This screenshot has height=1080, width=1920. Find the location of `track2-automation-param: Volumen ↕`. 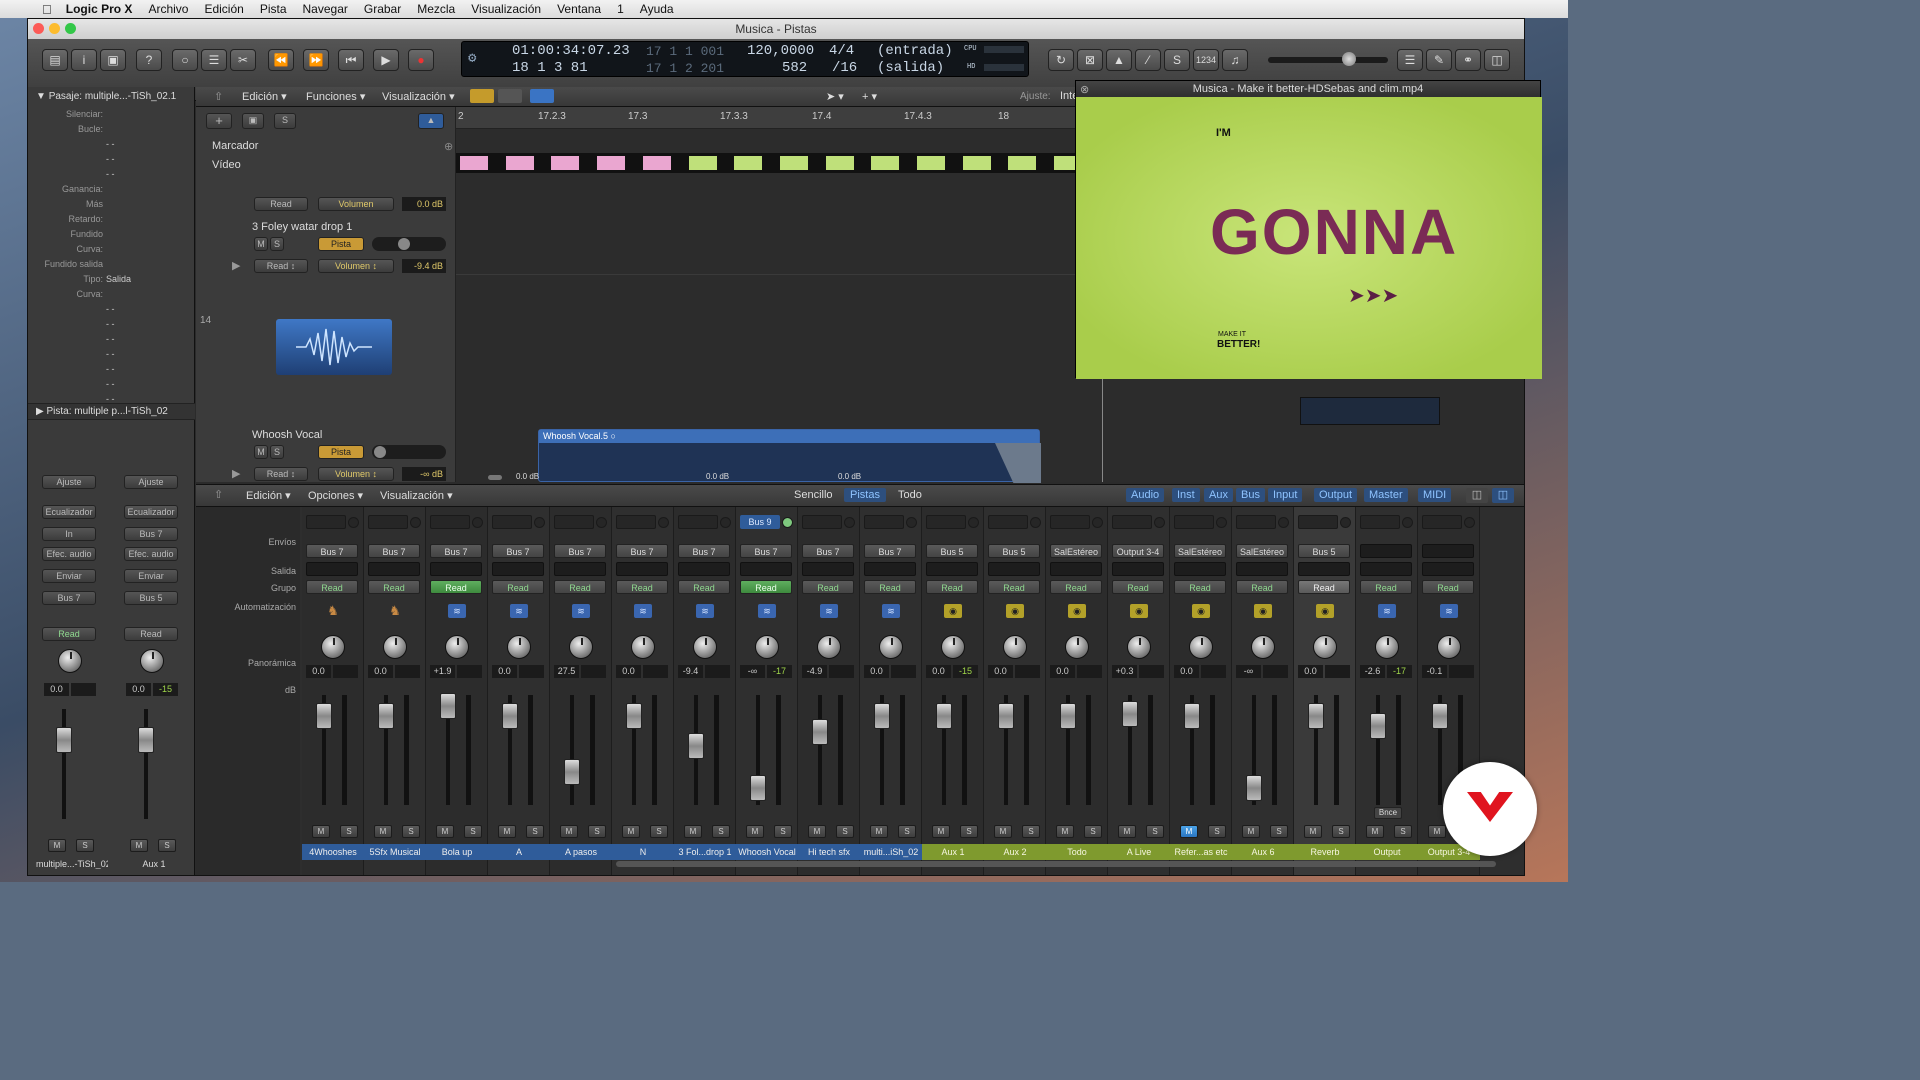

track2-automation-param: Volumen ↕ is located at coordinates (356, 474).